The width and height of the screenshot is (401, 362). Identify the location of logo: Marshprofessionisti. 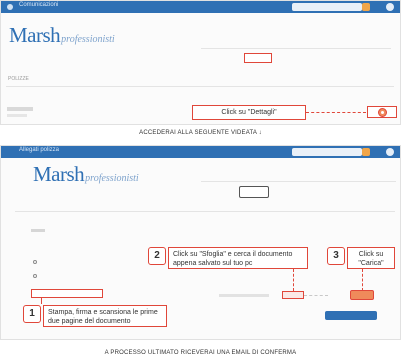
(62, 35).